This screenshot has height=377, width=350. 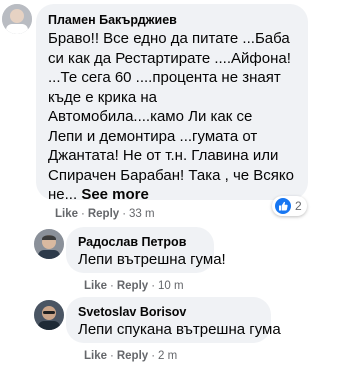 What do you see at coordinates (171, 175) in the screenshot?
I see `comment-text-line: Спирачен Барабан! Така , че Всяко` at bounding box center [171, 175].